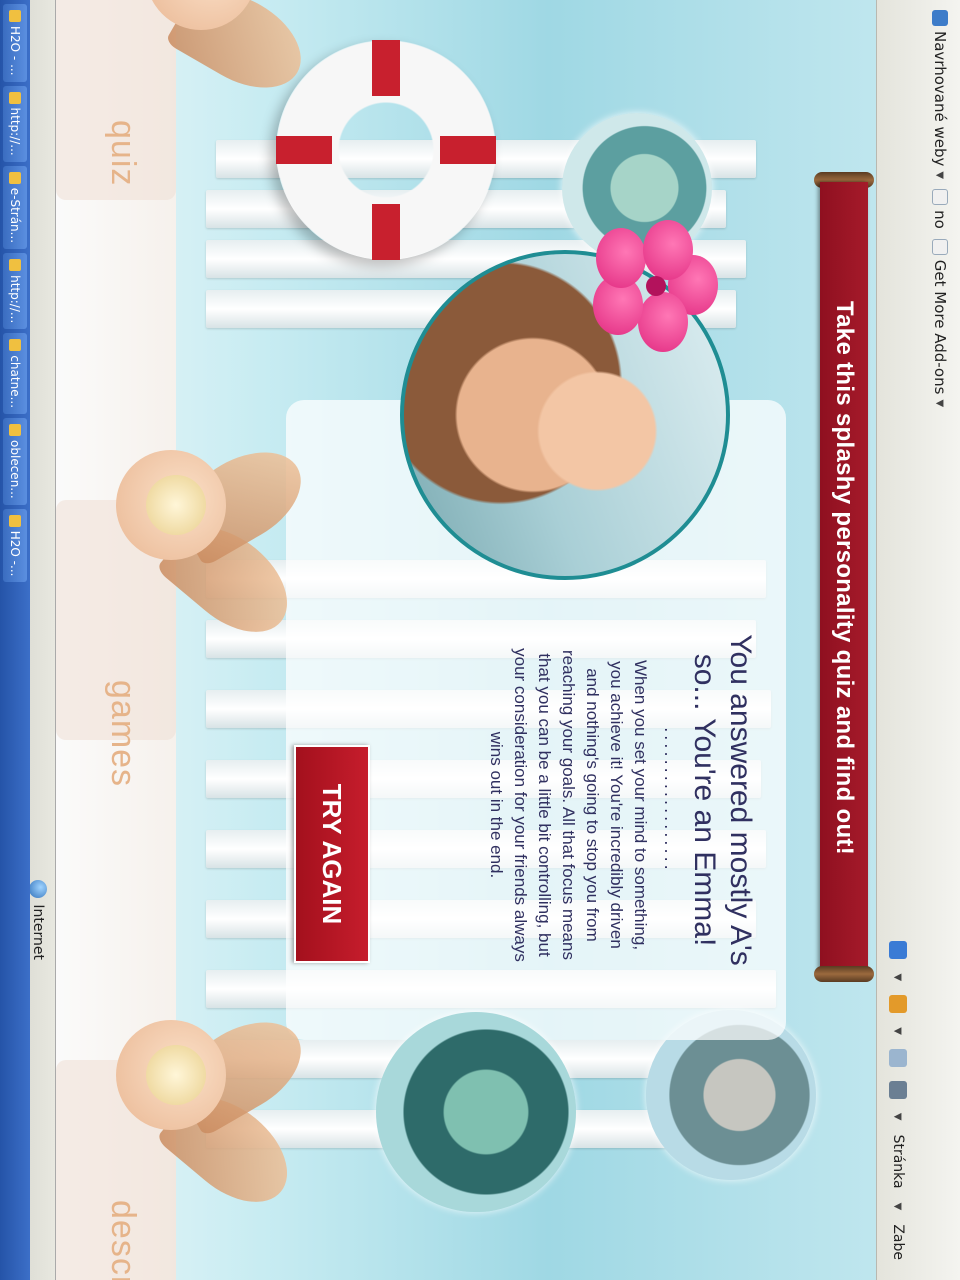 The height and width of the screenshot is (1280, 960). I want to click on safety-menu: Zabe, so click(898, 1242).